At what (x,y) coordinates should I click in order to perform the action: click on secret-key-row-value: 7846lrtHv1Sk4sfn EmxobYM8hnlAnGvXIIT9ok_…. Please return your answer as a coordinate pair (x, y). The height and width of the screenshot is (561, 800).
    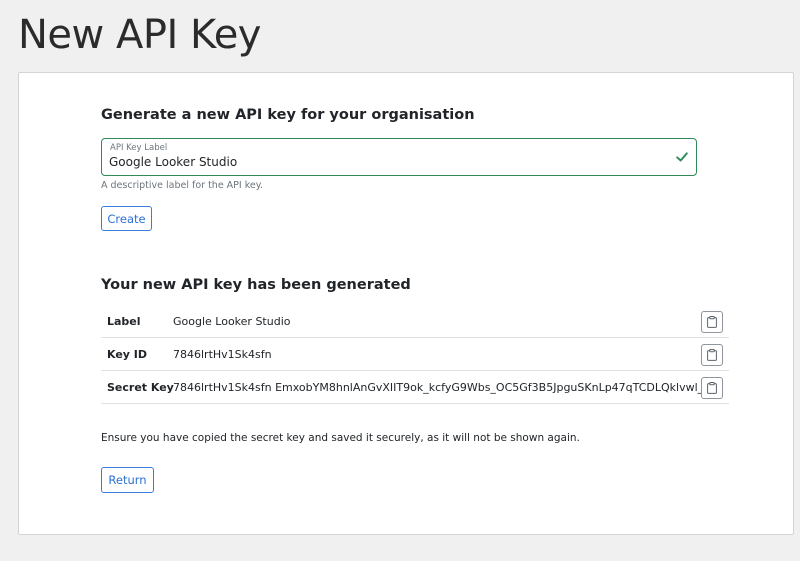
    Looking at the image, I should click on (438, 387).